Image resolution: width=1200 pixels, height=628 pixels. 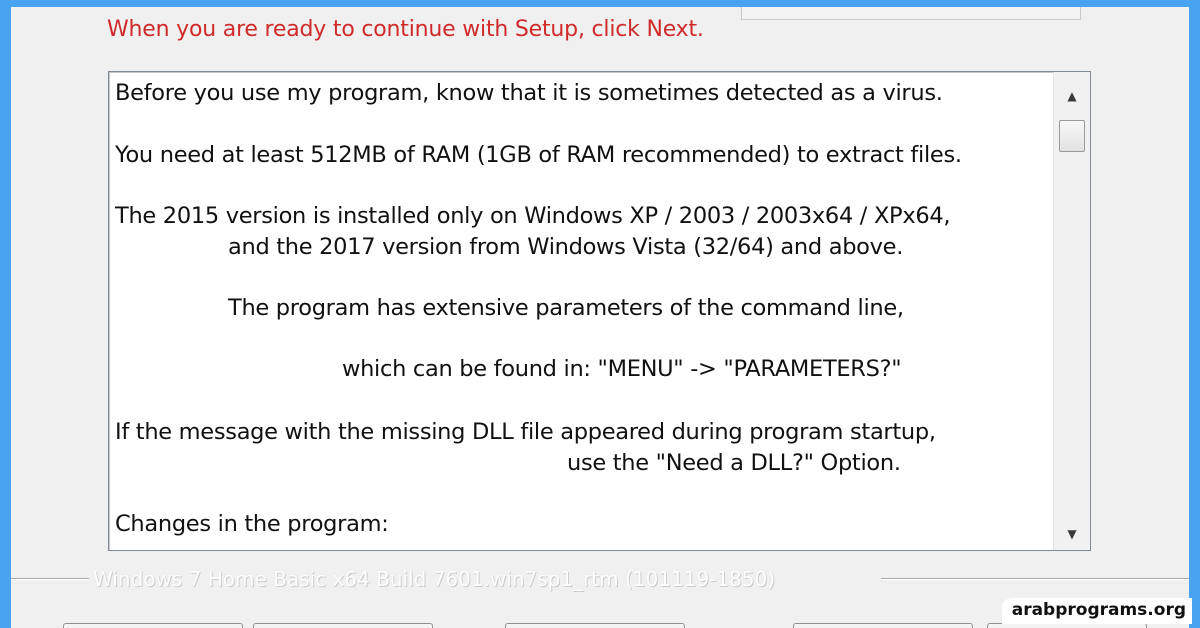 I want to click on scroll-down-arrow-icon: ▼, so click(x=1072, y=533).